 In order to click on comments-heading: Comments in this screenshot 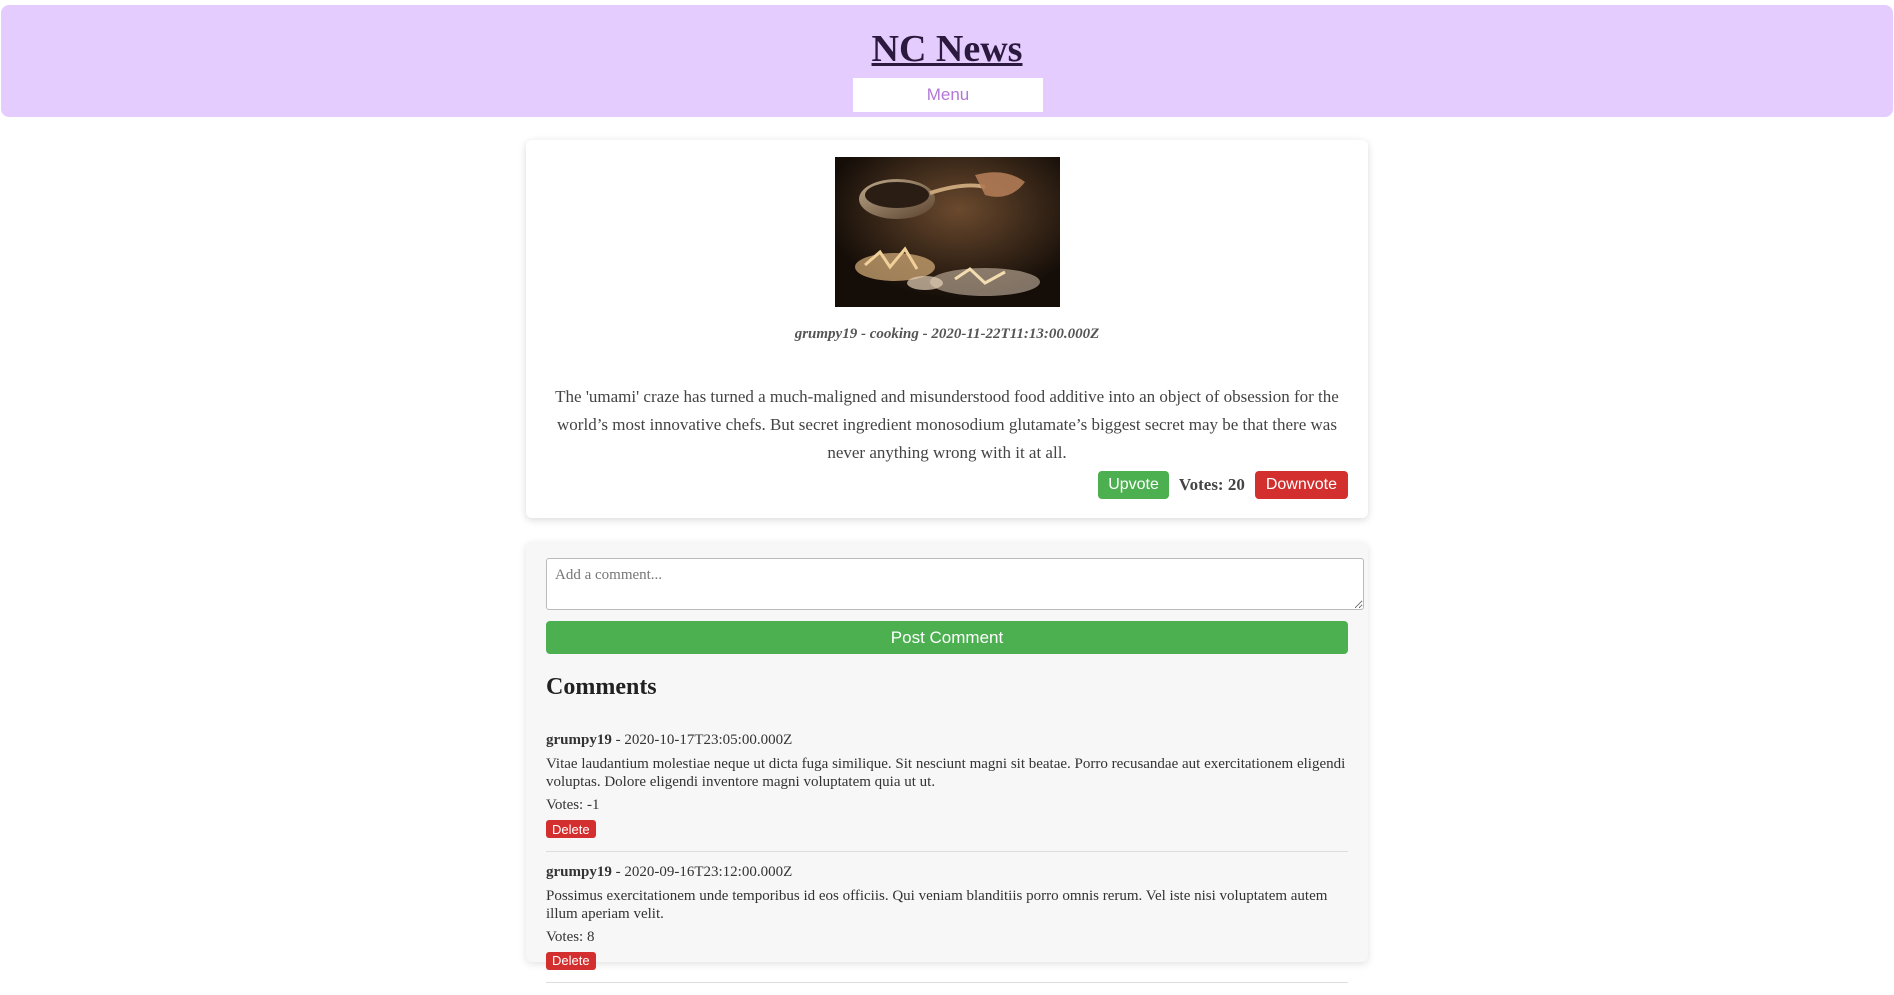, I will do `click(601, 687)`.